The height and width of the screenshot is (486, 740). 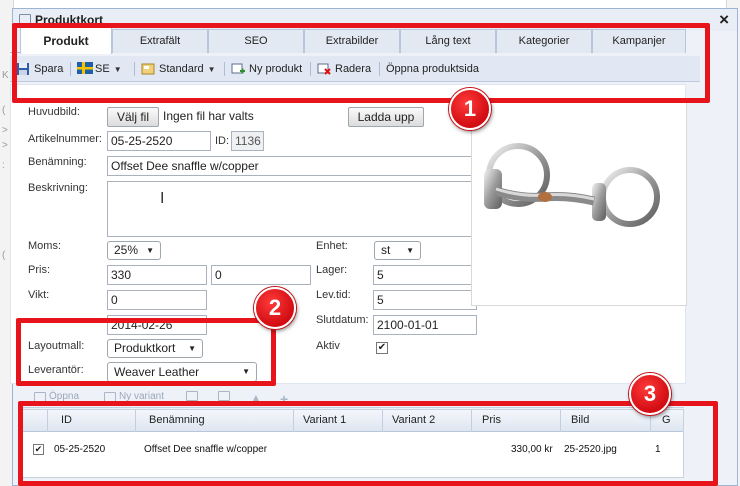 What do you see at coordinates (110, 396) in the screenshot?
I see `new-variant-icon` at bounding box center [110, 396].